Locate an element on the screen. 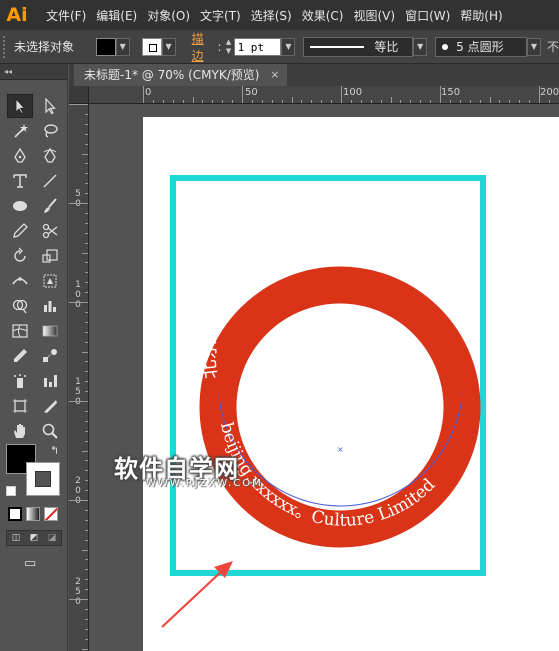 This screenshot has height=651, width=559. brush-definition: 5 点圆形 is located at coordinates (481, 46).